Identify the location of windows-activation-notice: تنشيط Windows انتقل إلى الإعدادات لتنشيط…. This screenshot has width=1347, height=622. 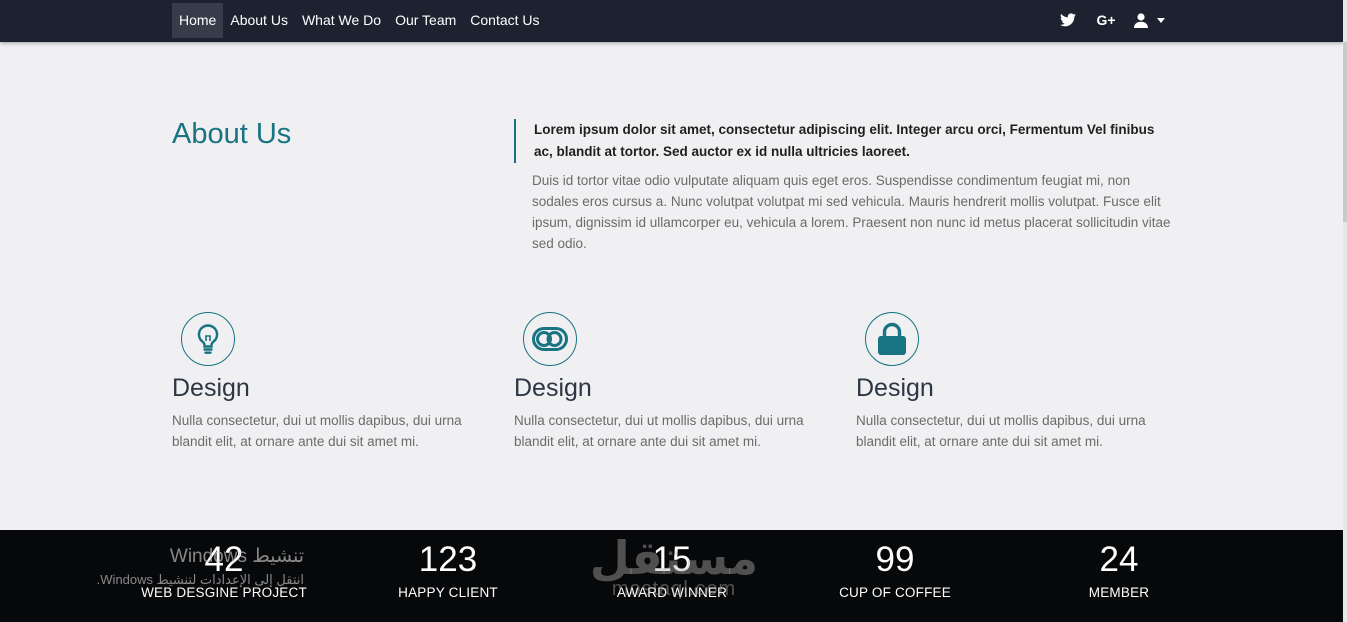
(184, 566).